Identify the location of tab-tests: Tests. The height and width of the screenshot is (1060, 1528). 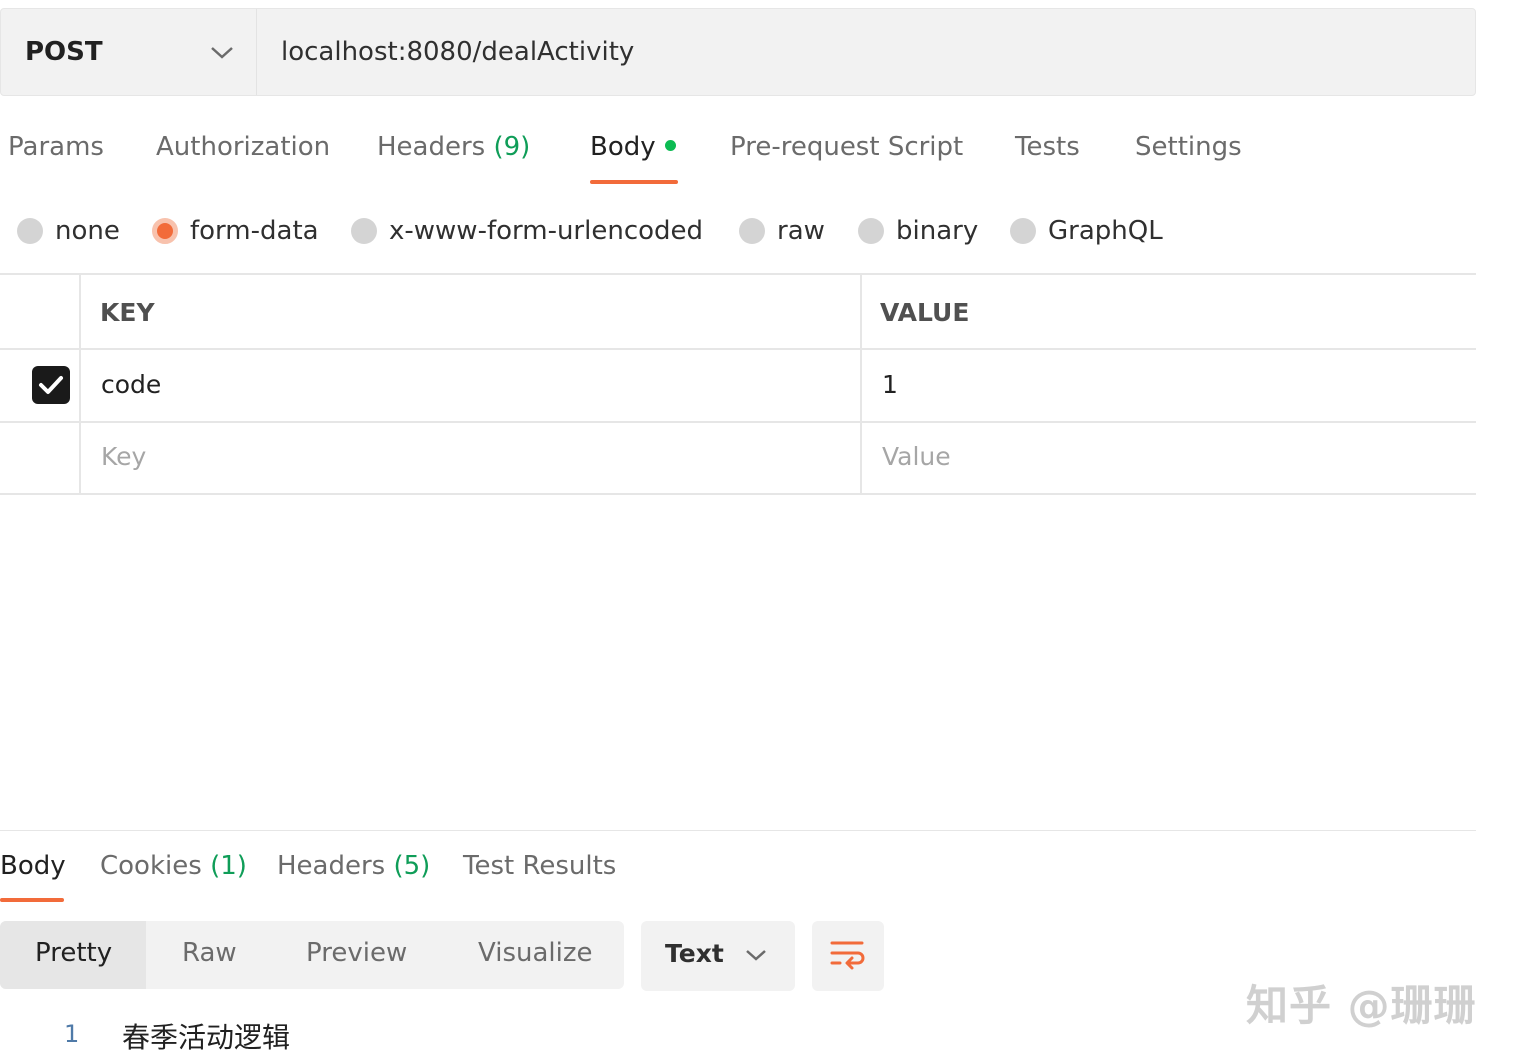
(1047, 147).